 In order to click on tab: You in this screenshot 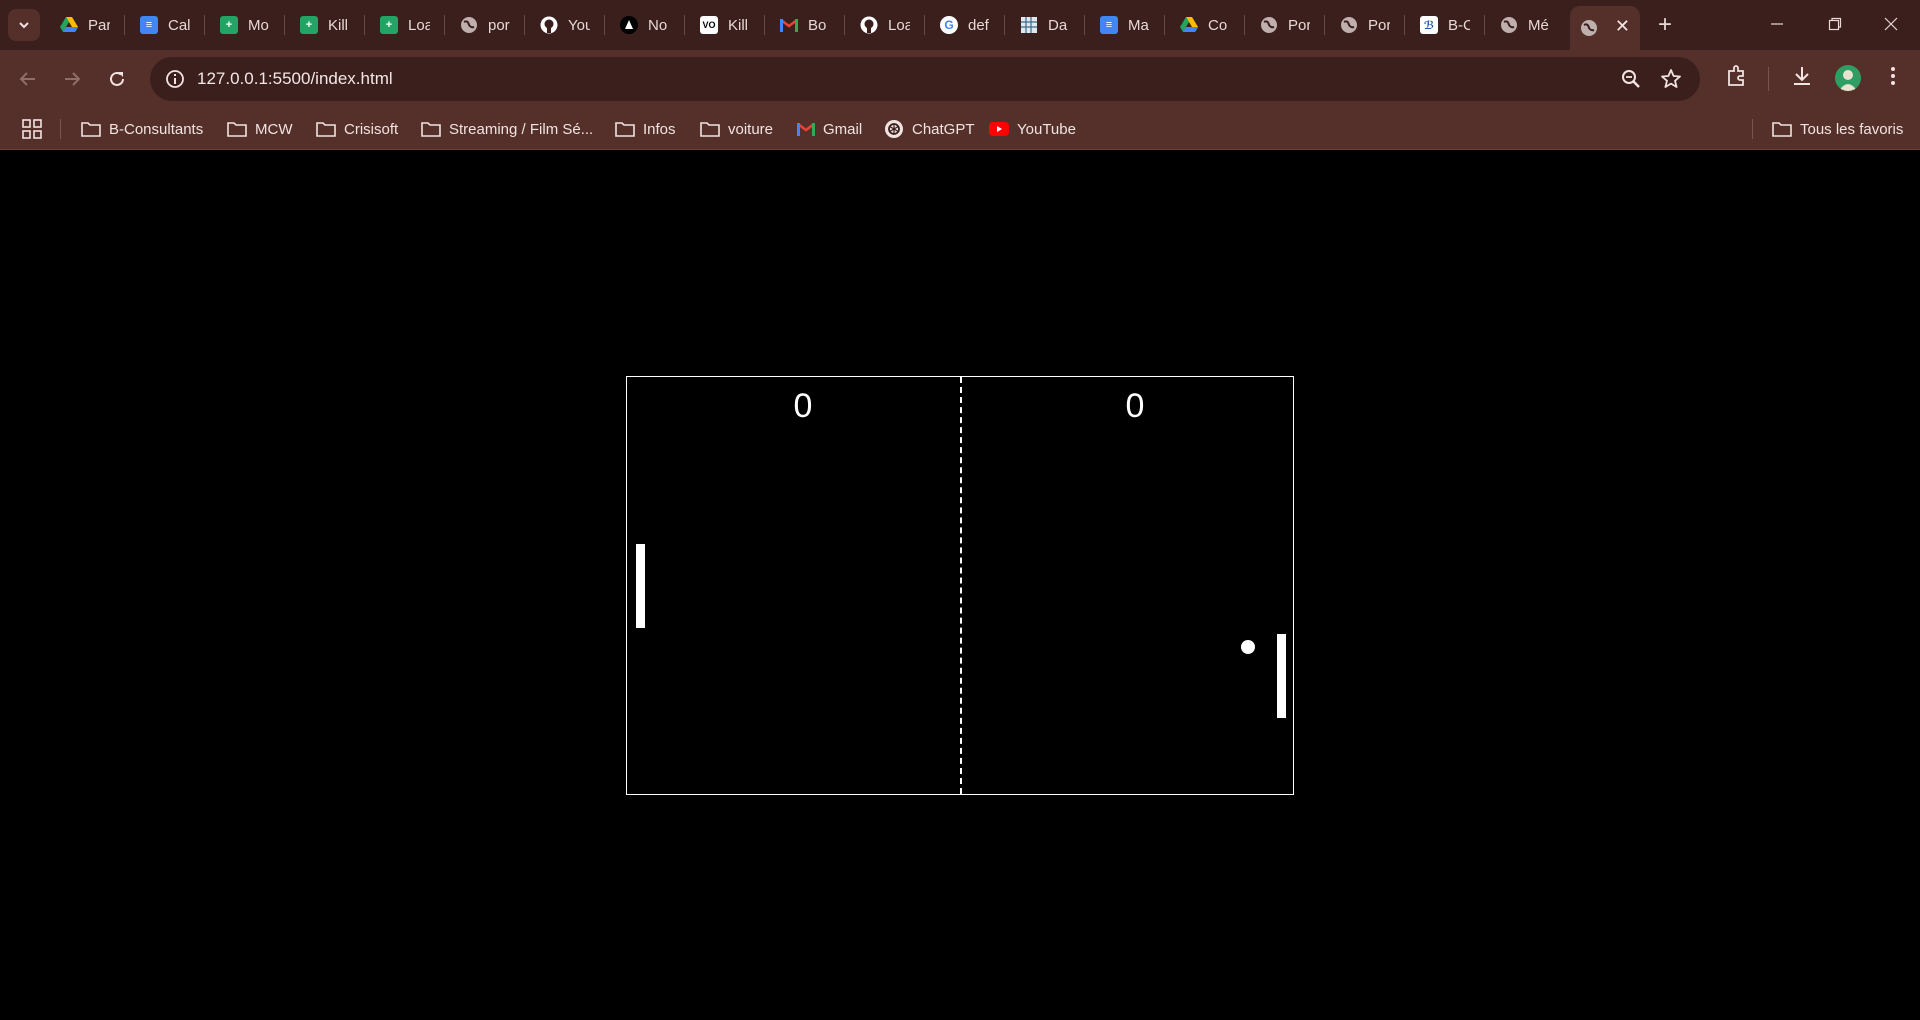, I will do `click(568, 25)`.